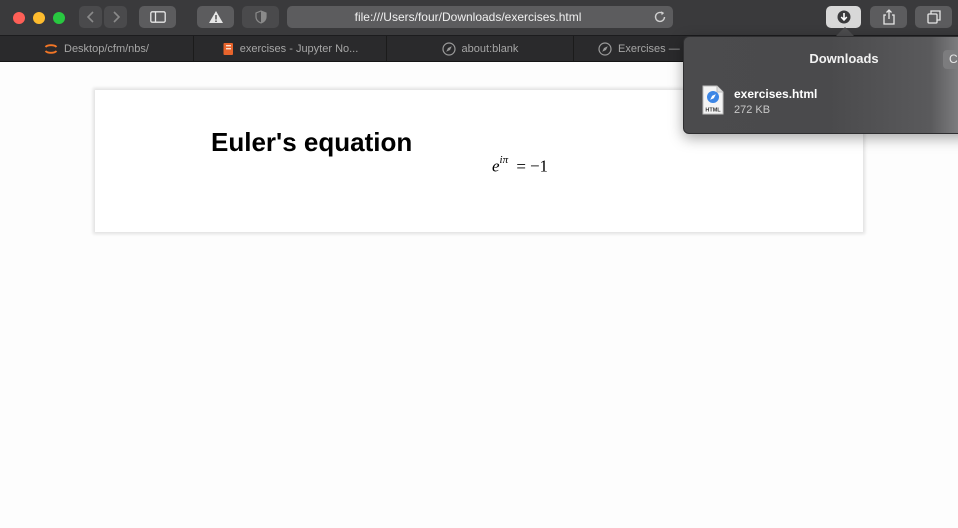  I want to click on forward-button, so click(115, 17).